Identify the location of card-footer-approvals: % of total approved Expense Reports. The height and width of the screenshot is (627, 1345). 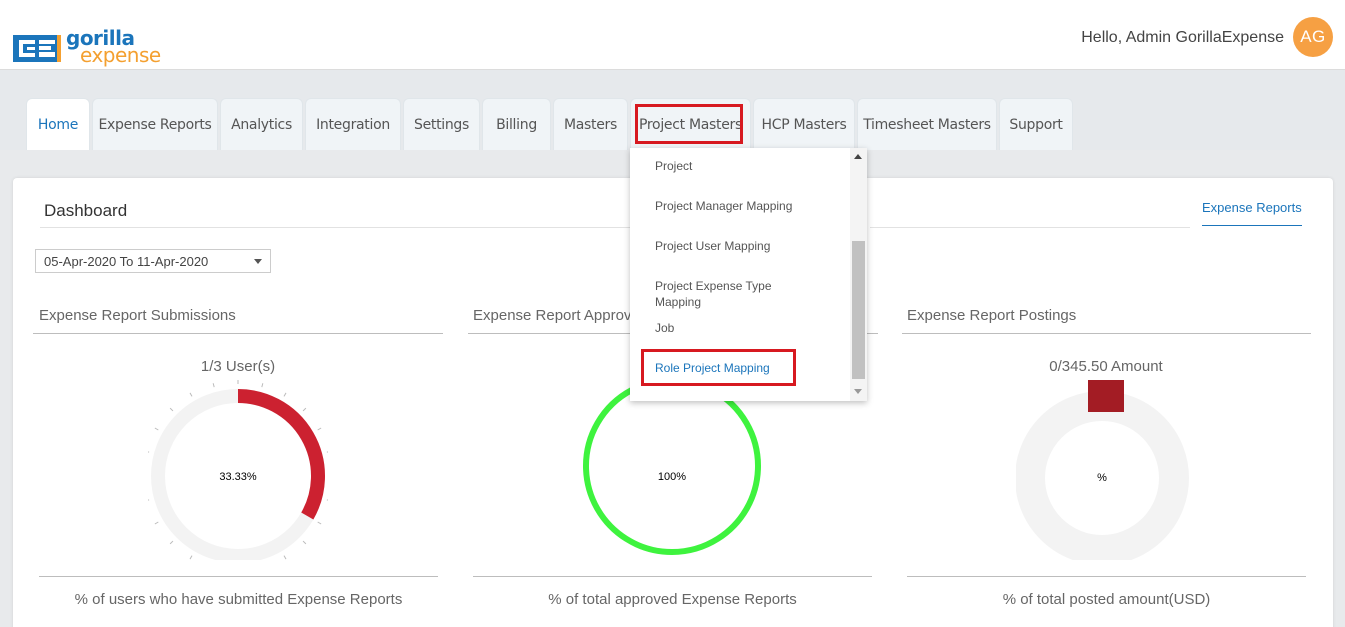
(672, 599).